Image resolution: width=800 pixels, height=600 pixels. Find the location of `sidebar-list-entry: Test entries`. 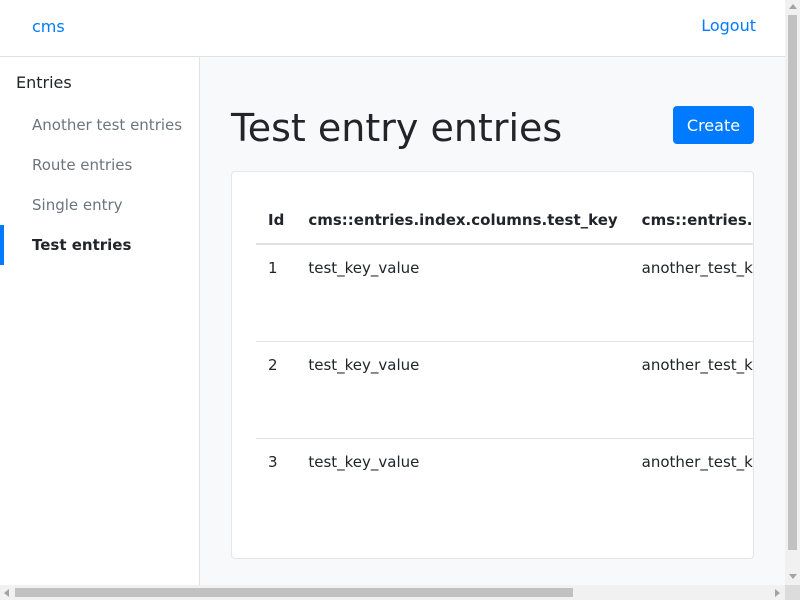

sidebar-list-entry: Test entries is located at coordinates (99, 245).